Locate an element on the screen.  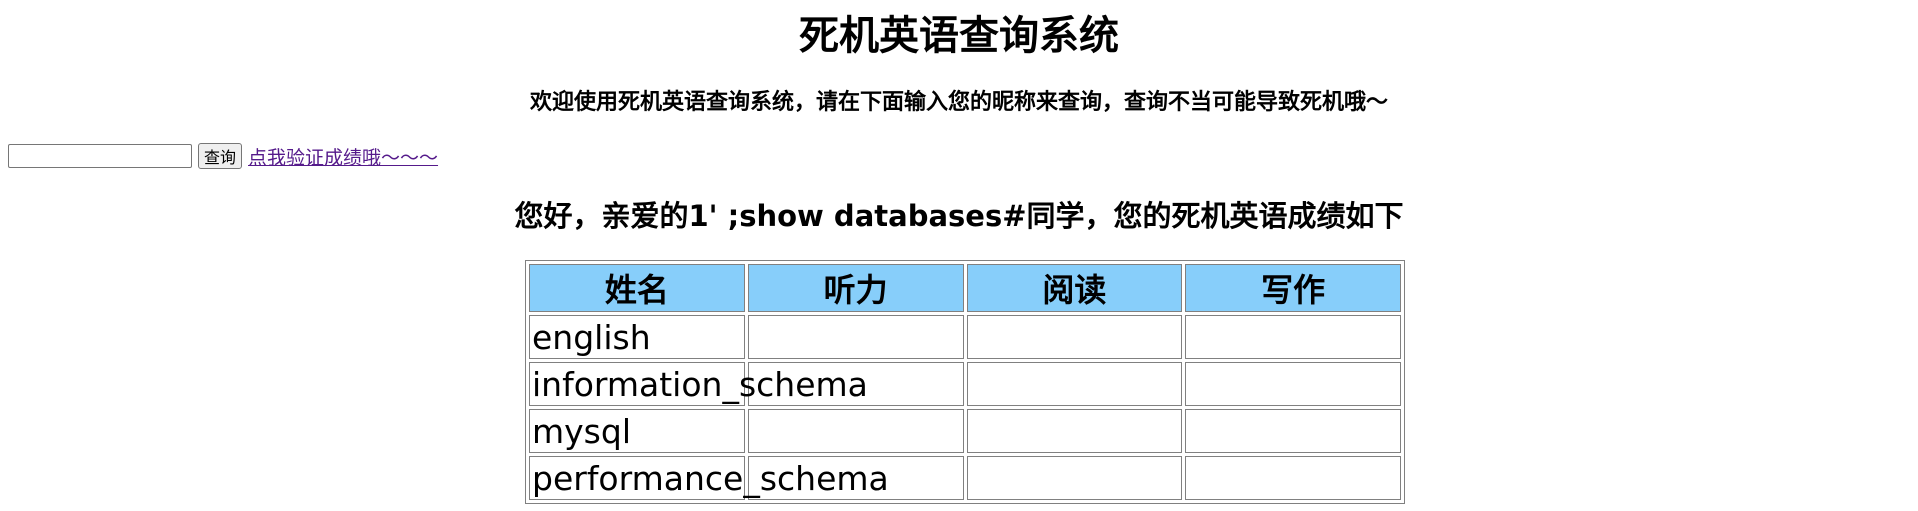
header-listening: 听力 is located at coordinates (855, 288).